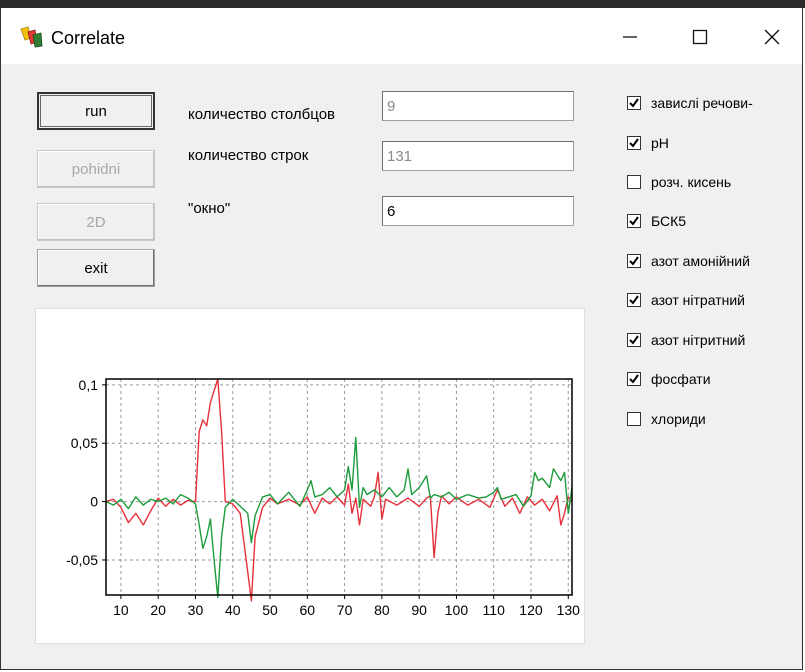 This screenshot has height=672, width=805. What do you see at coordinates (262, 114) in the screenshot?
I see `columns-label: количество столбцов` at bounding box center [262, 114].